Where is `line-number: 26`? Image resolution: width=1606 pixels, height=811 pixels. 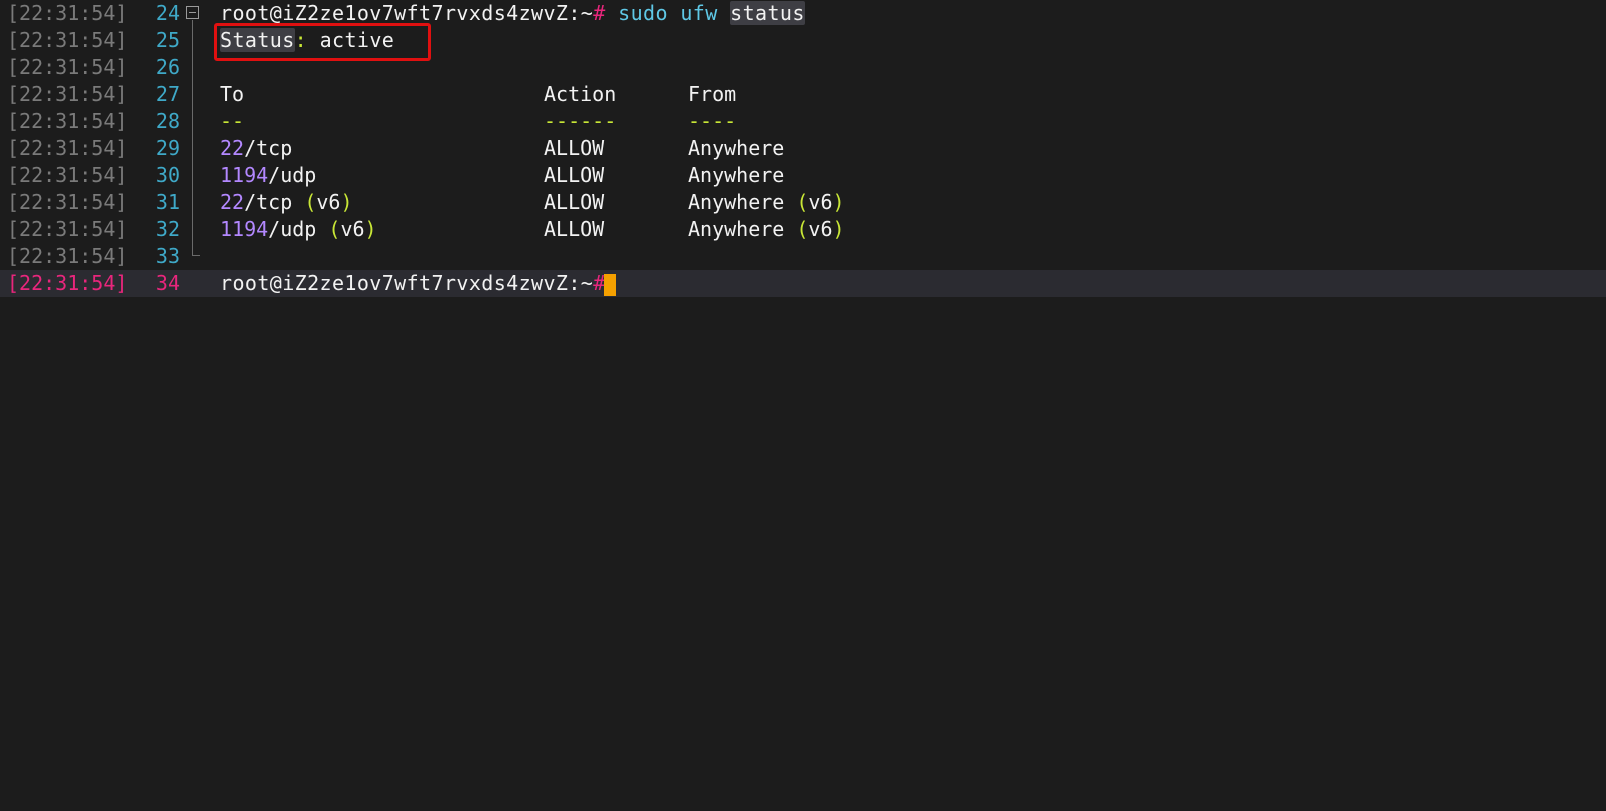 line-number: 26 is located at coordinates (167, 67).